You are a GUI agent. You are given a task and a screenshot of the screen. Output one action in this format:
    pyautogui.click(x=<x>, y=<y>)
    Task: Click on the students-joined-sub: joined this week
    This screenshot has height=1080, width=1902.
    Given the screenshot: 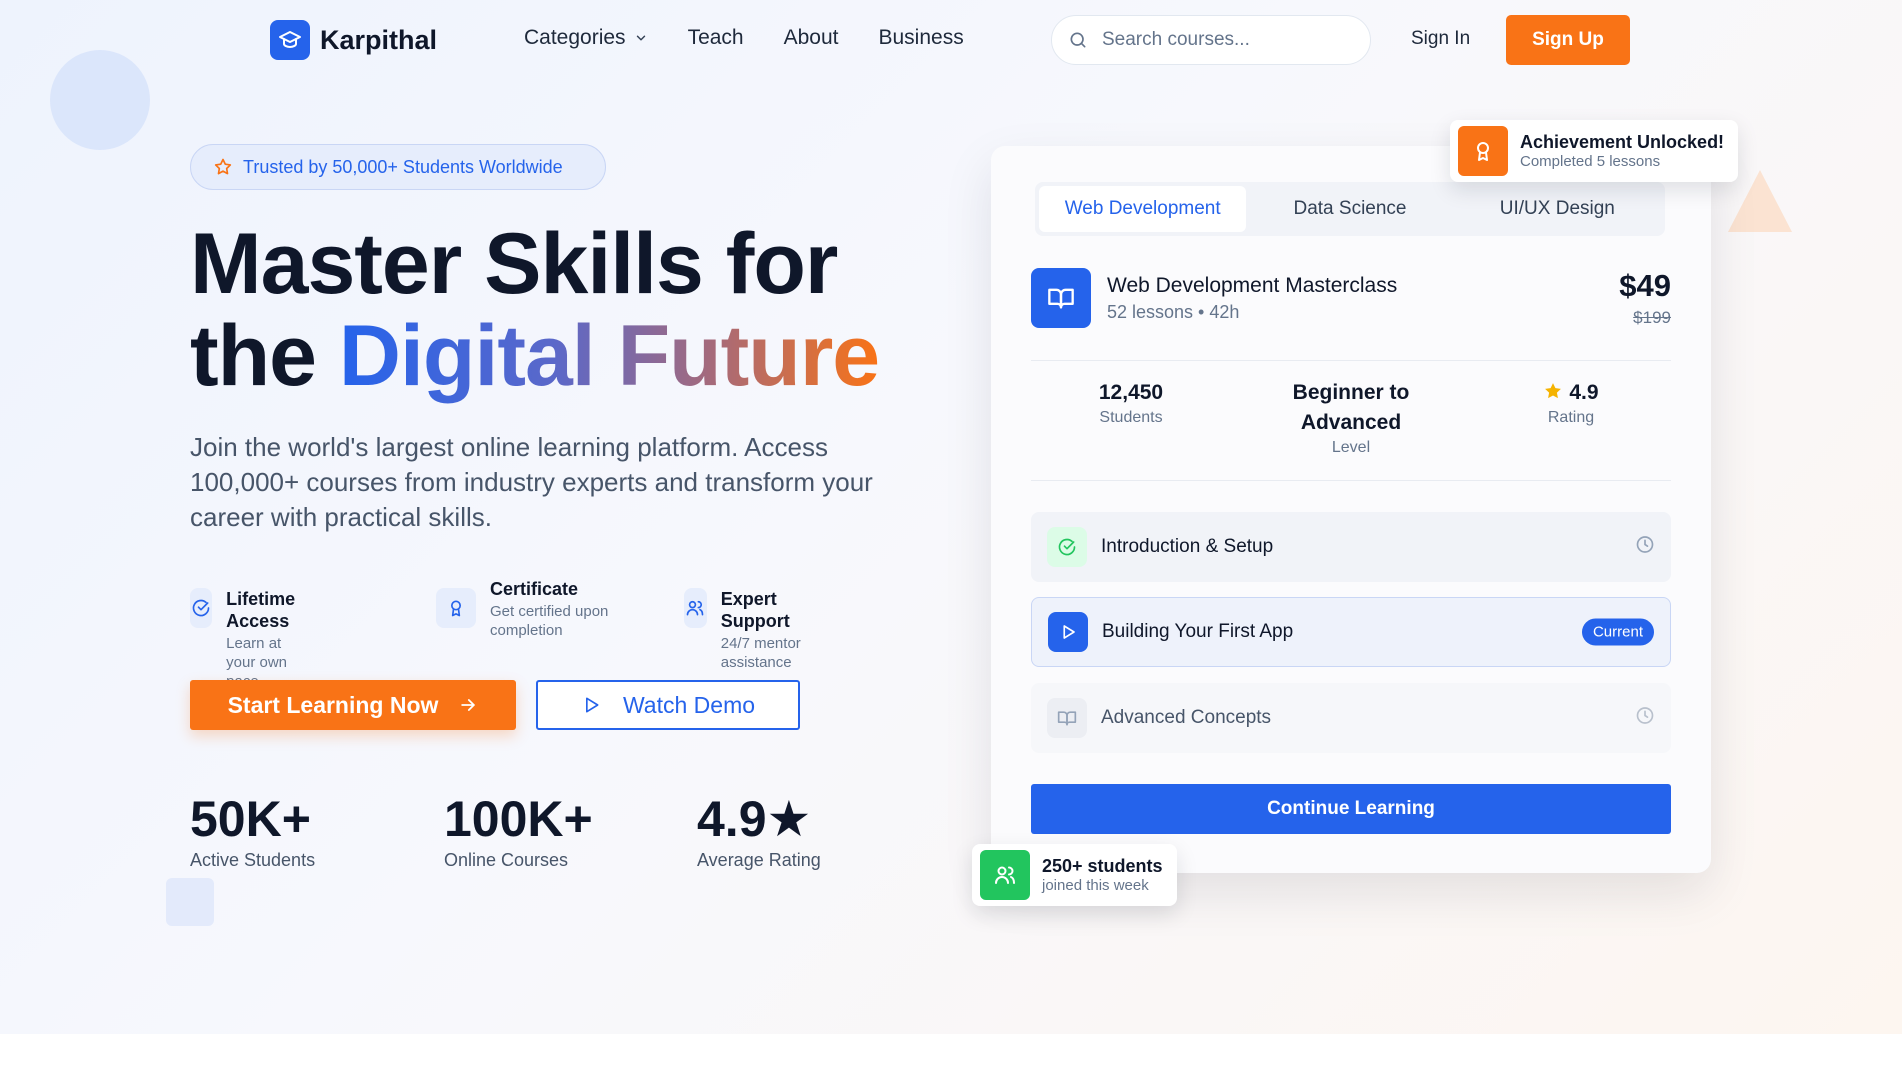 What is the action you would take?
    pyautogui.click(x=1095, y=885)
    